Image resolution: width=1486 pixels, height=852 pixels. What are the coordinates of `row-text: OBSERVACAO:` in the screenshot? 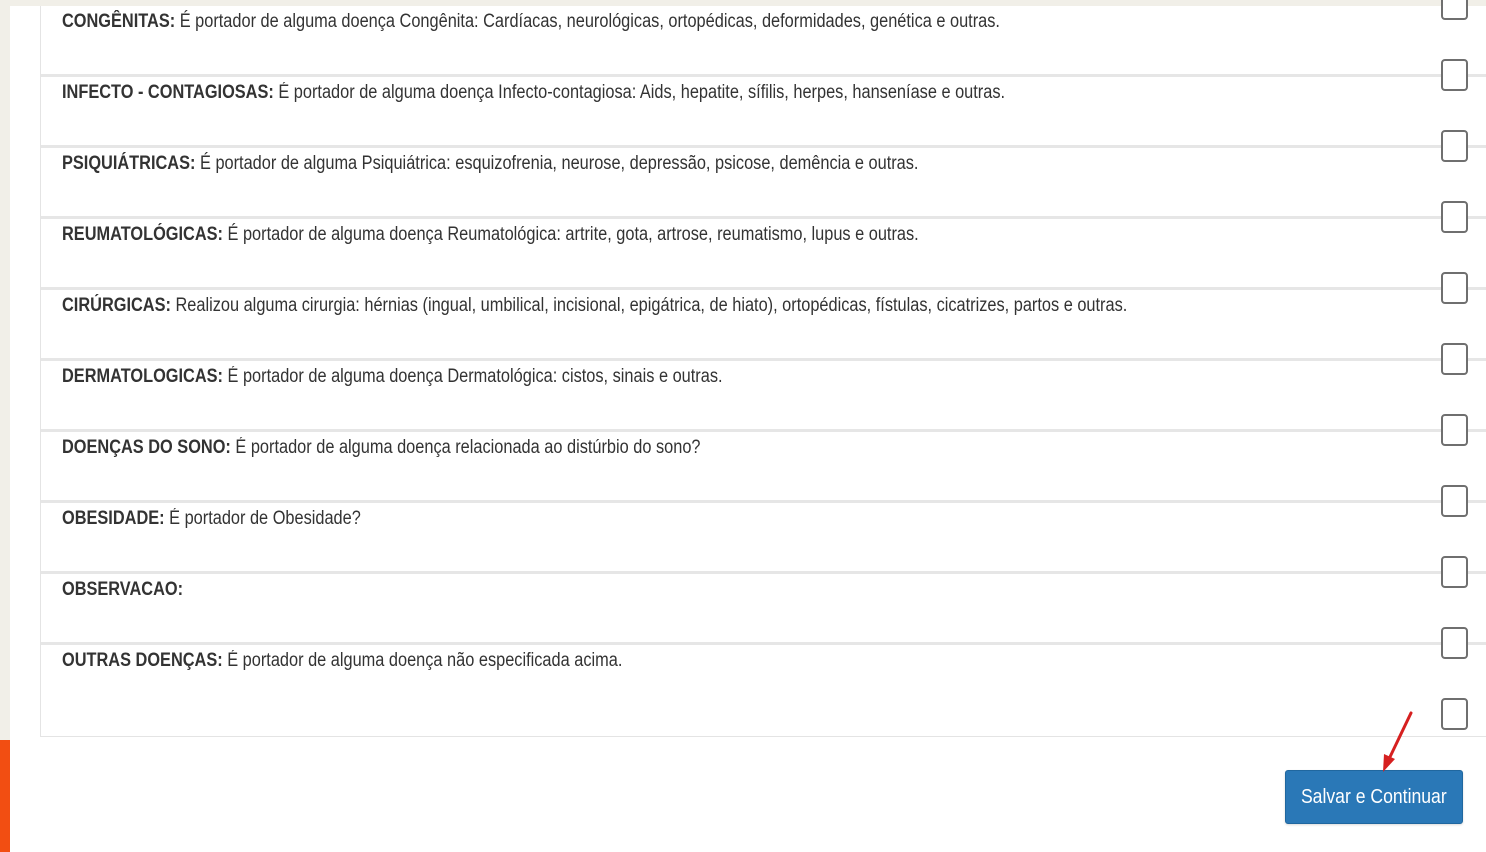 It's located at (122, 590).